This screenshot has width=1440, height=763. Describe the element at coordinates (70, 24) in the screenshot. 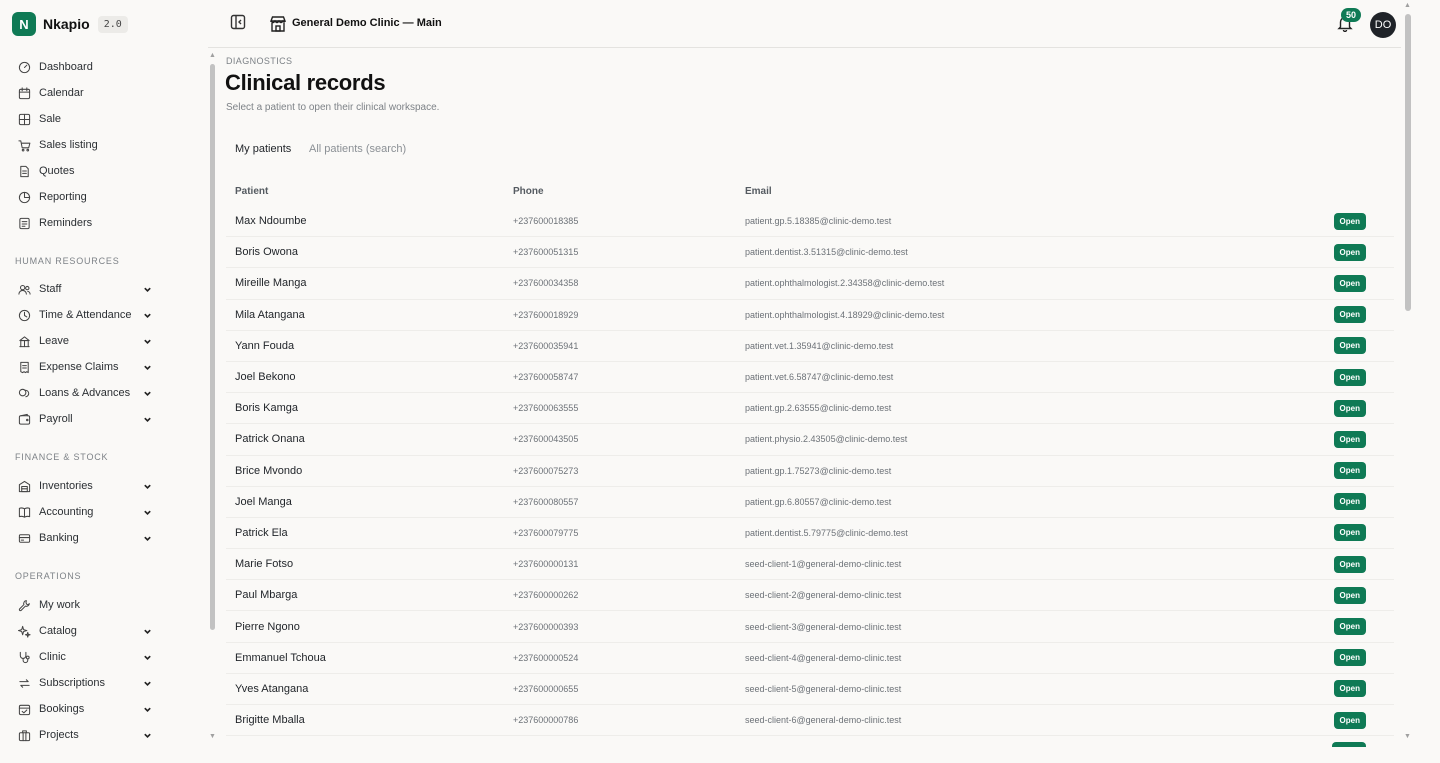

I see `brand: N Nkapio 2.0` at that location.